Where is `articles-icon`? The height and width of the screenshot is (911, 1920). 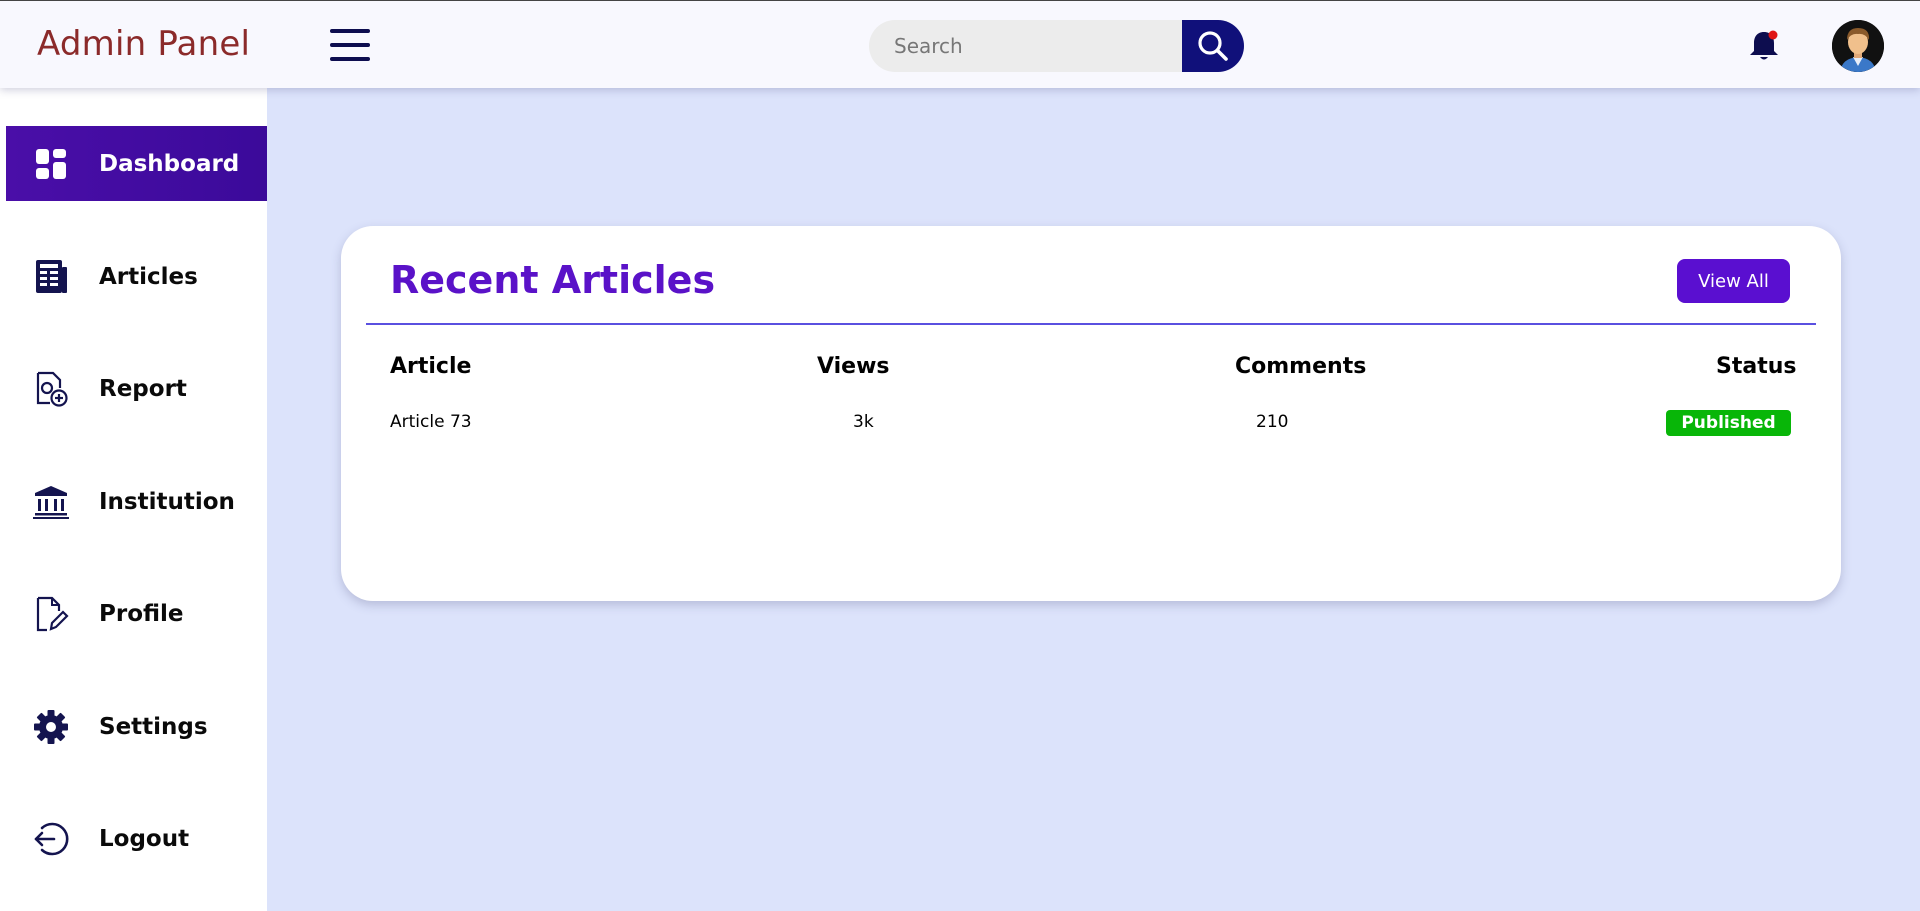
articles-icon is located at coordinates (51, 277).